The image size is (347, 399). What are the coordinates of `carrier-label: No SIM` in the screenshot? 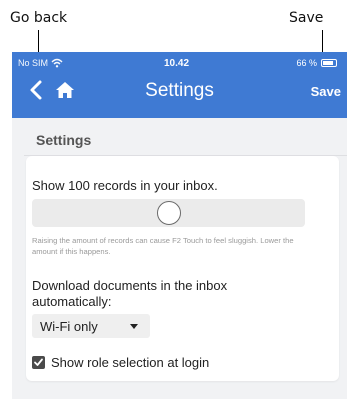 It's located at (33, 63).